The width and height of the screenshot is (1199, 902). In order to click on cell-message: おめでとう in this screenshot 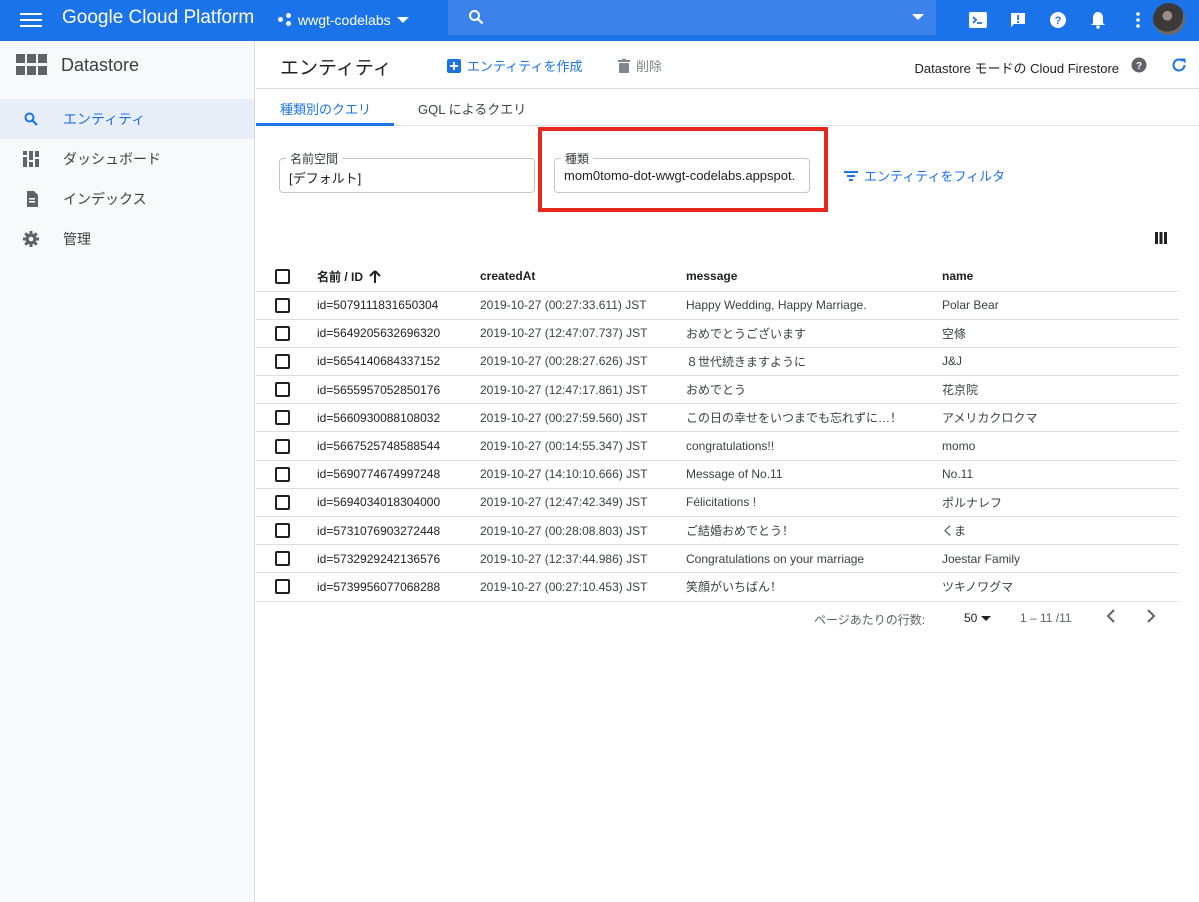, I will do `click(814, 390)`.